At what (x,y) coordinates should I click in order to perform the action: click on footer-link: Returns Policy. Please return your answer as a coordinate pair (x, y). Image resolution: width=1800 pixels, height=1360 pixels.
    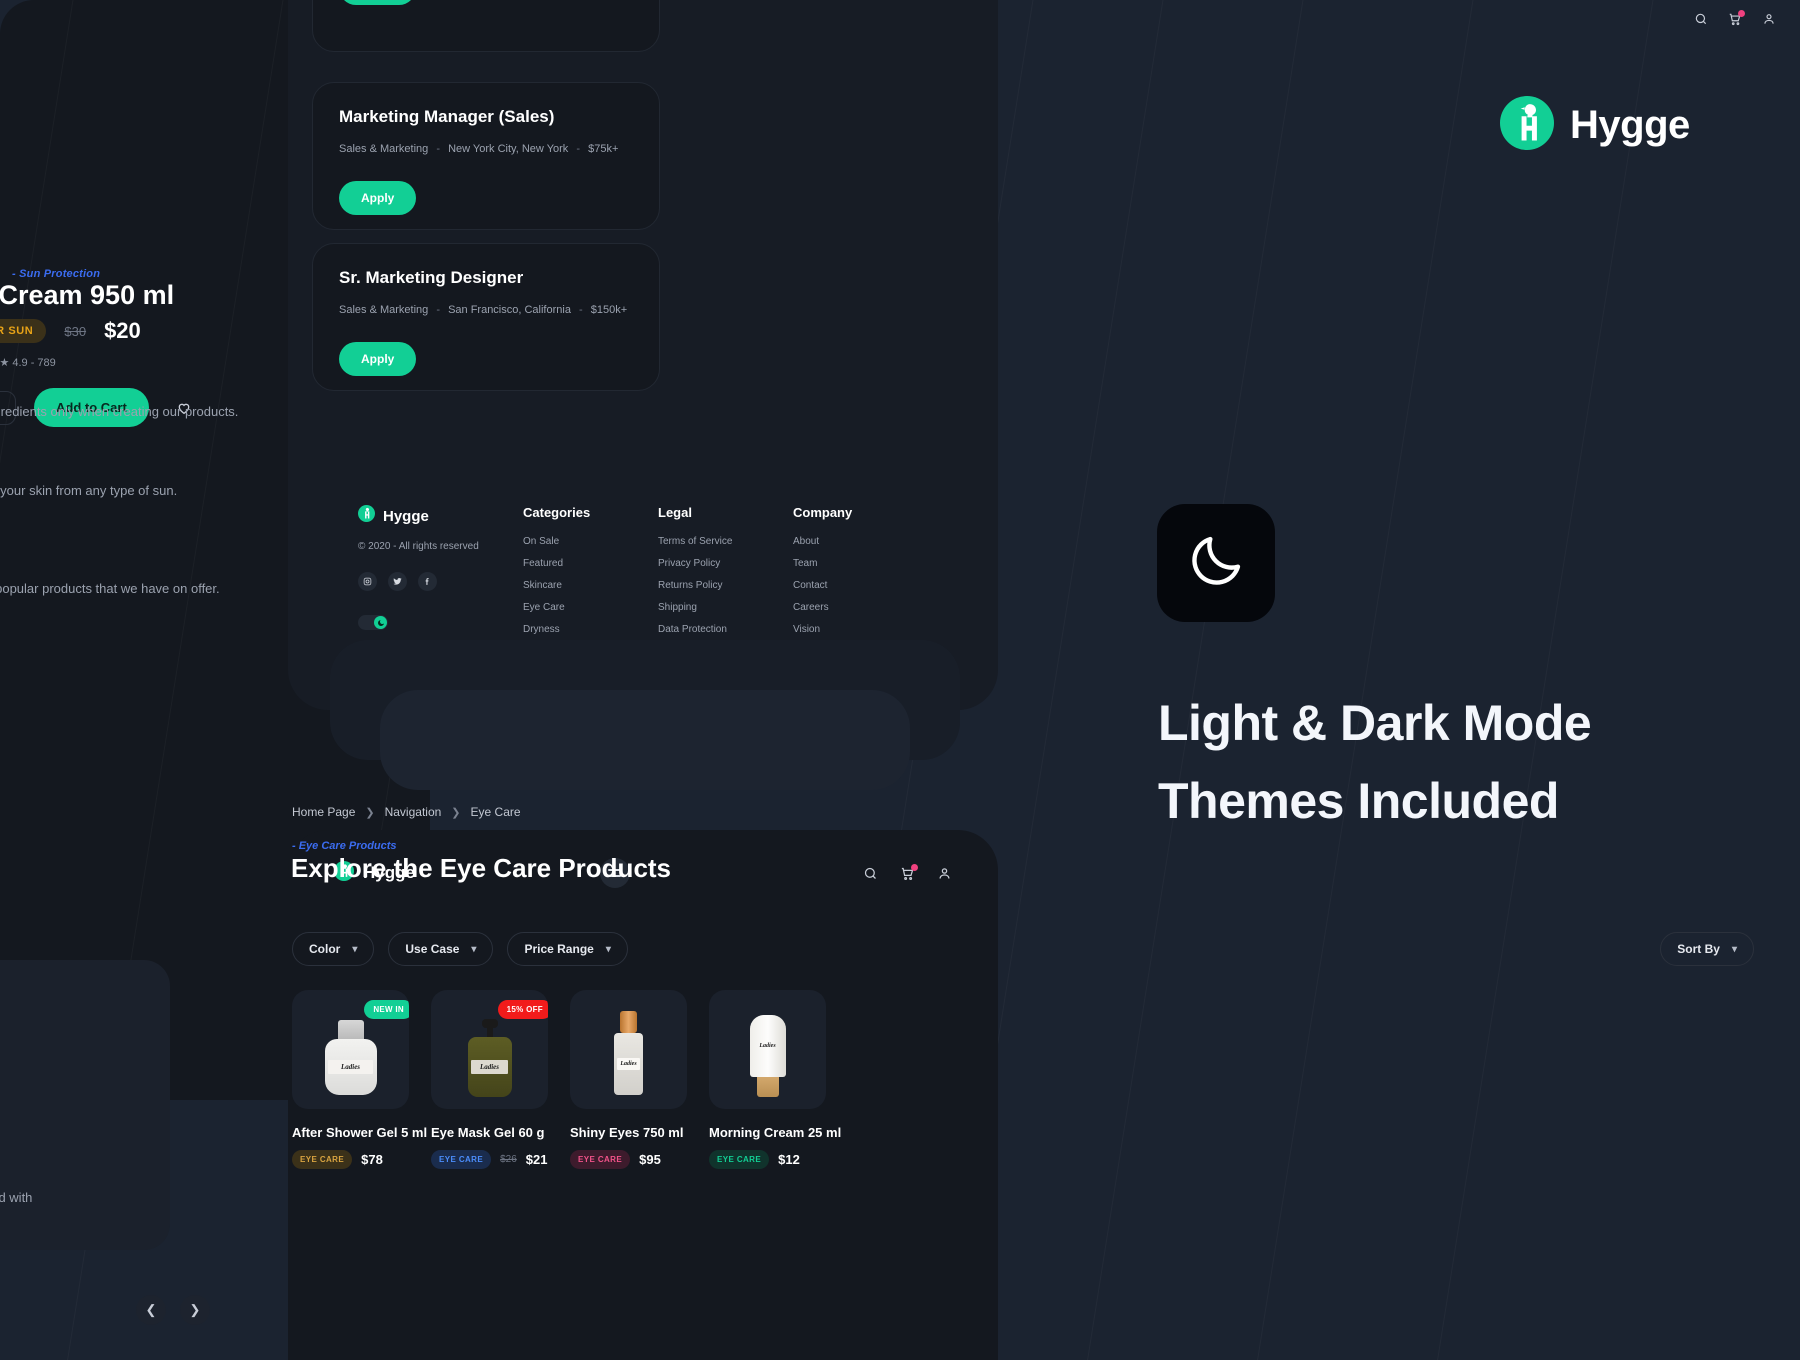
    Looking at the image, I should click on (725, 585).